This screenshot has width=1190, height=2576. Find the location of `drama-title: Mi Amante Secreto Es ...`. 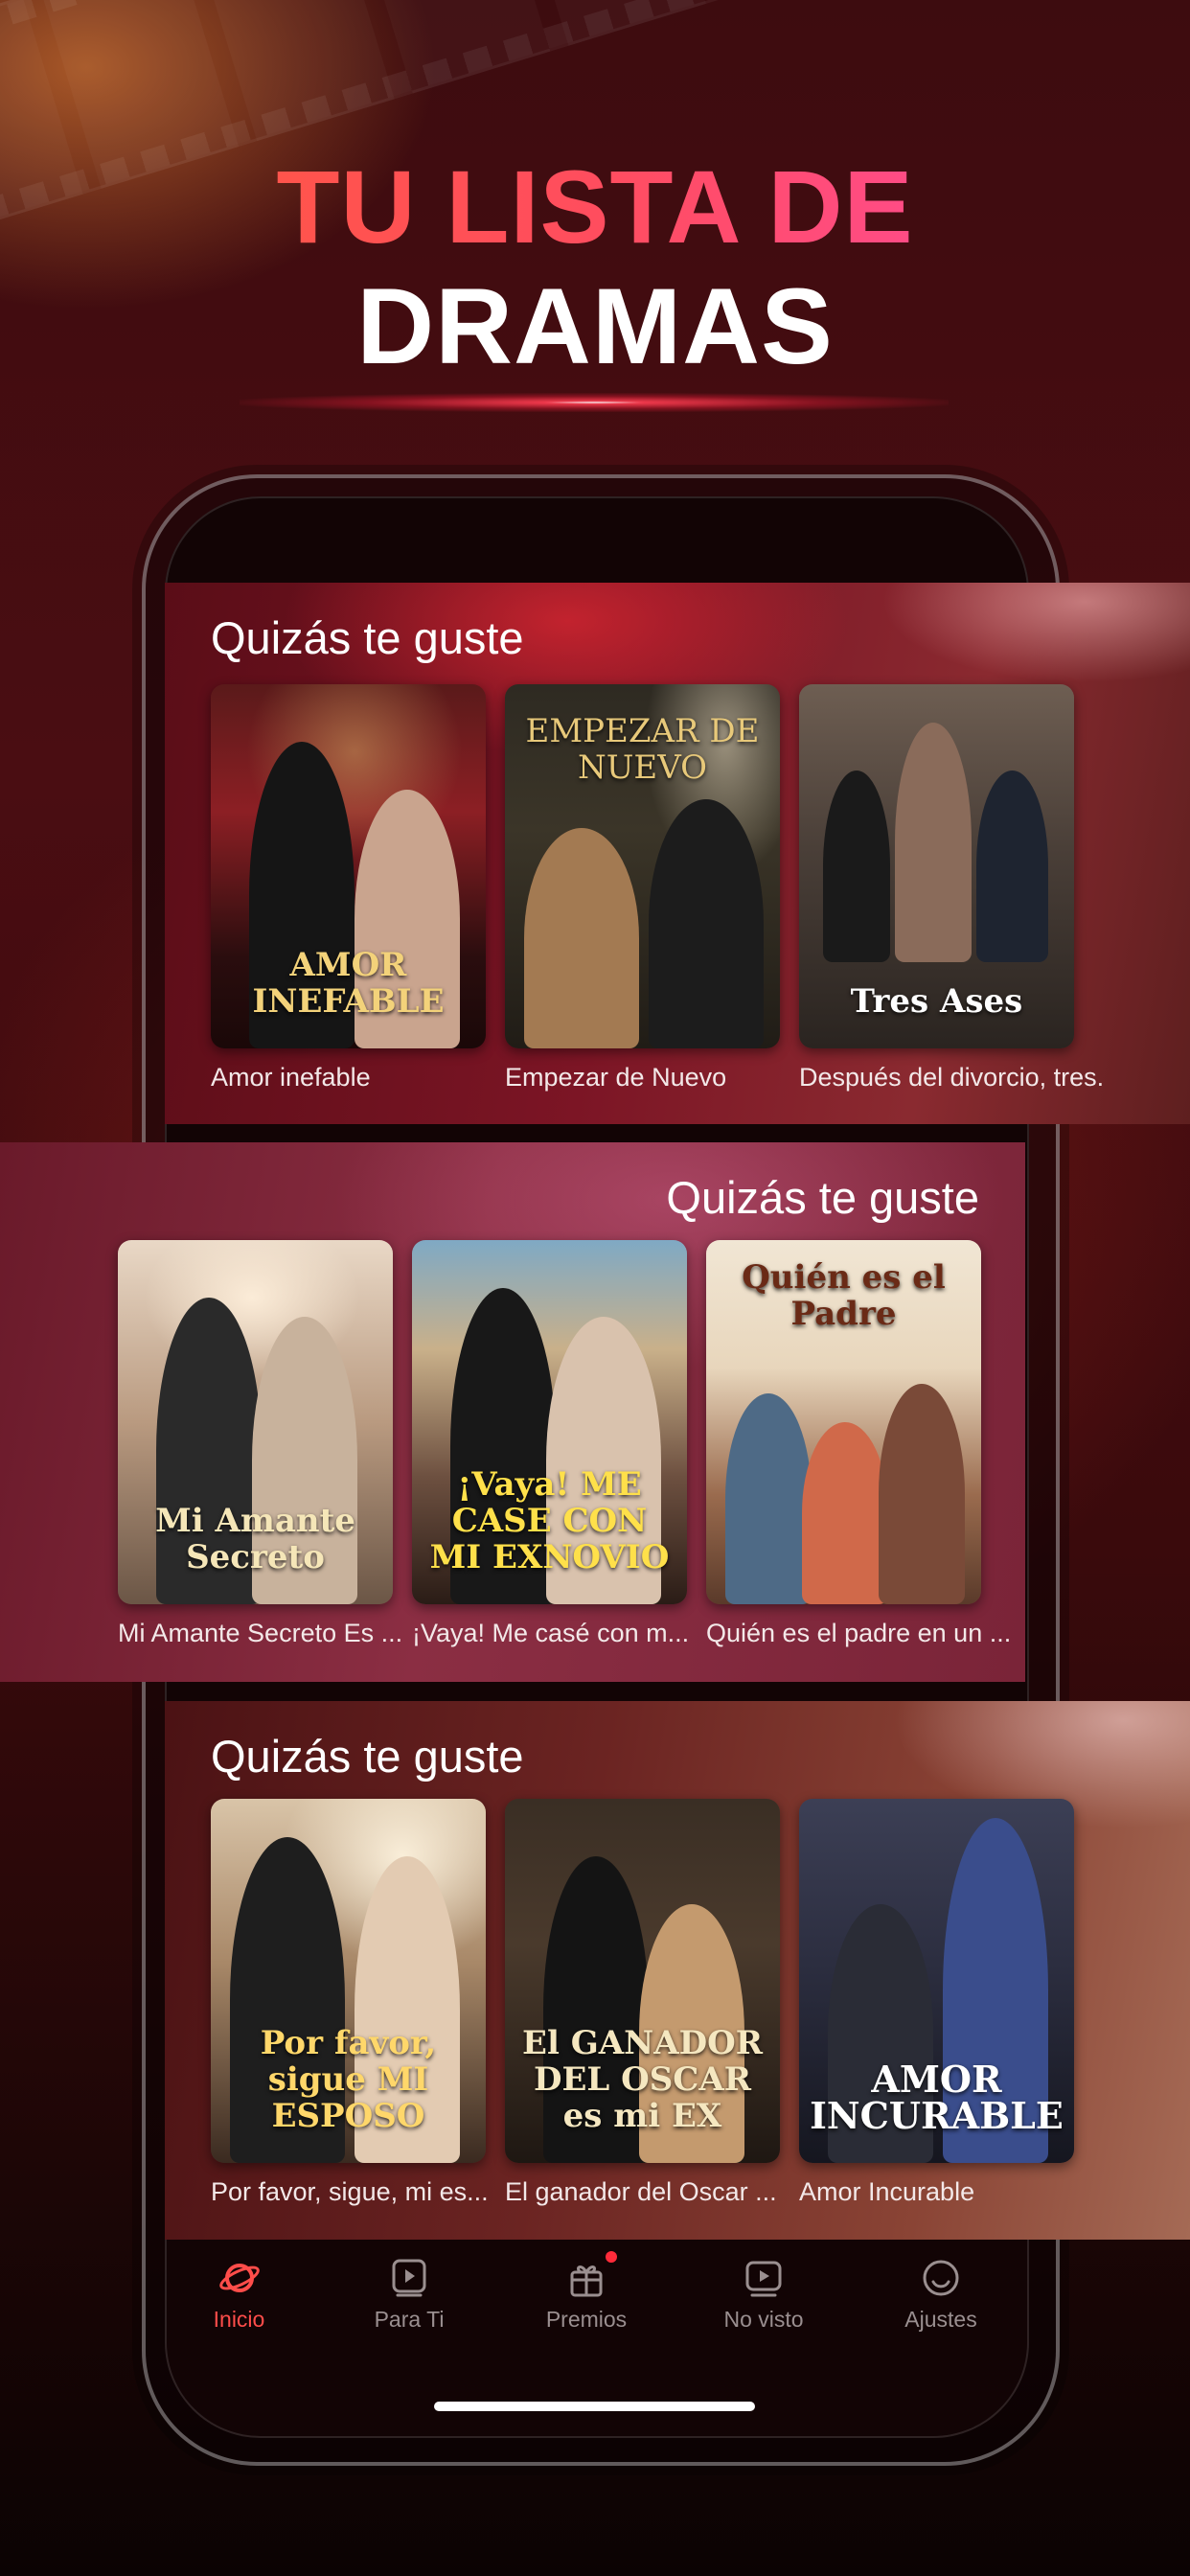

drama-title: Mi Amante Secreto Es ... is located at coordinates (261, 1633).